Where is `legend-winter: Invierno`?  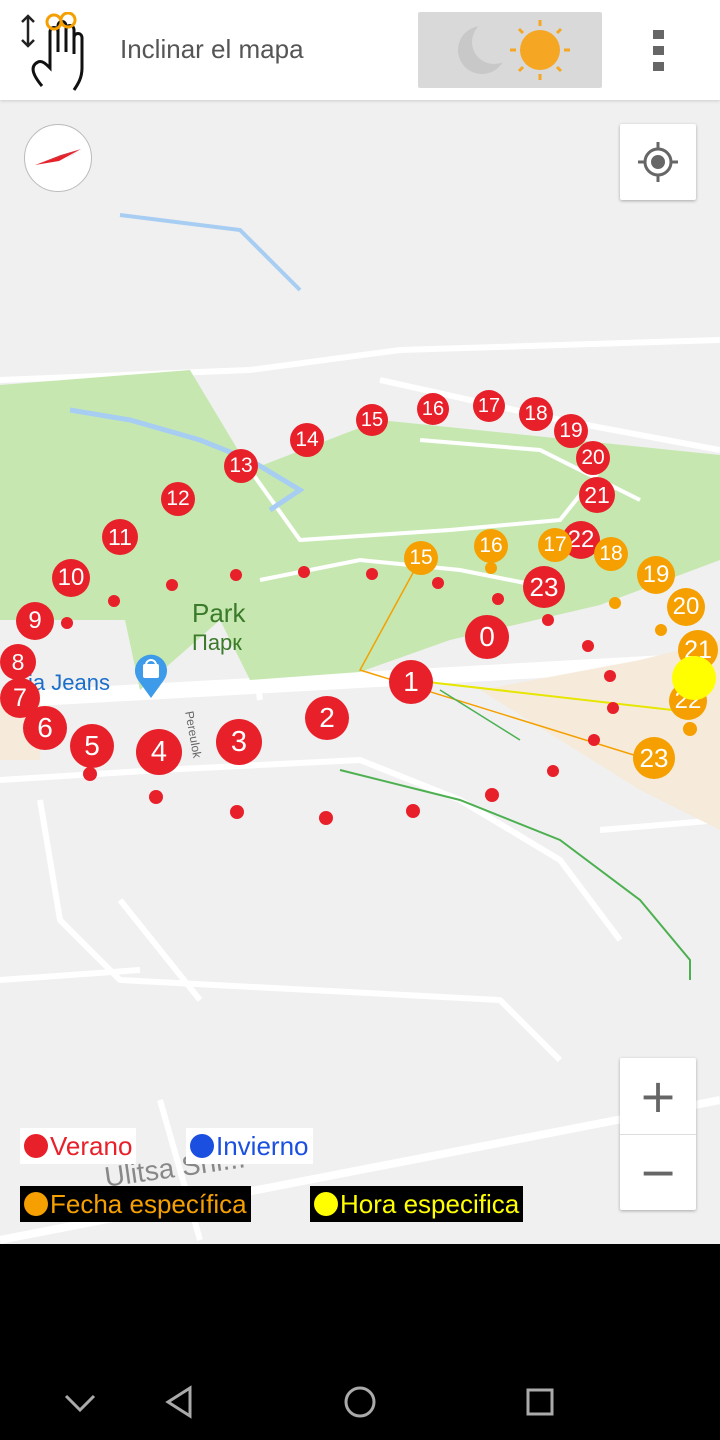
legend-winter: Invierno is located at coordinates (249, 1146).